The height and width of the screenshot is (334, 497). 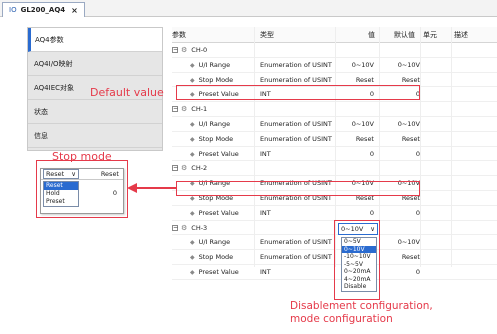 What do you see at coordinates (189, 228) in the screenshot?
I see `channel-cell: − ⚙ CH-3` at bounding box center [189, 228].